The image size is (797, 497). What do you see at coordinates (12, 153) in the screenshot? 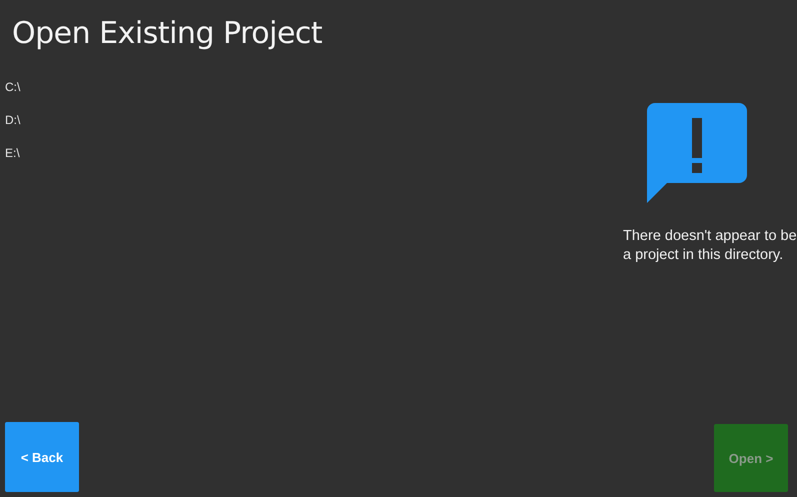
I see `drive-item: E:\` at bounding box center [12, 153].